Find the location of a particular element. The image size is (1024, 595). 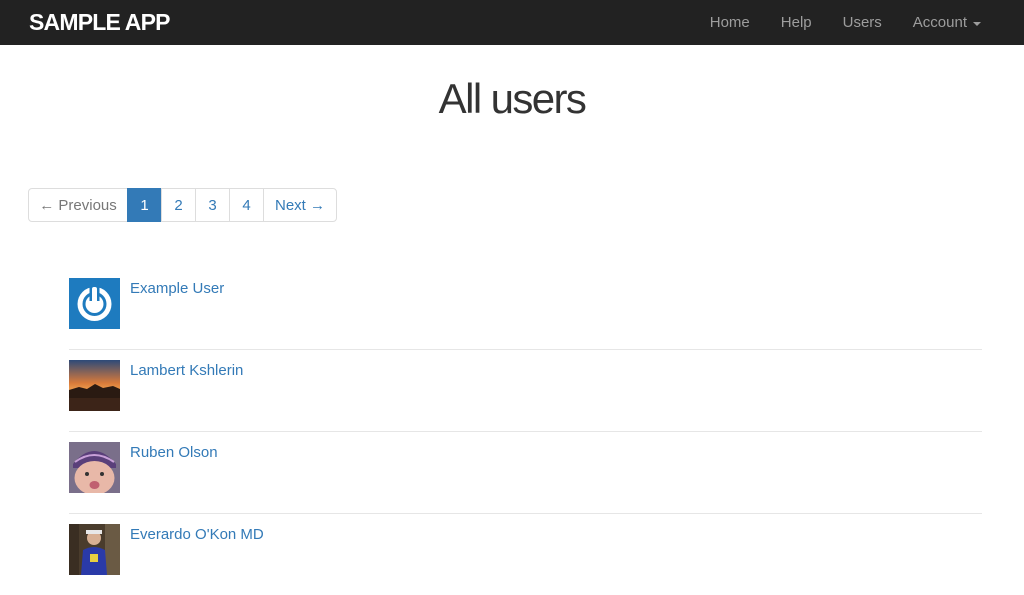

pagination-page-4: 4 is located at coordinates (246, 205).